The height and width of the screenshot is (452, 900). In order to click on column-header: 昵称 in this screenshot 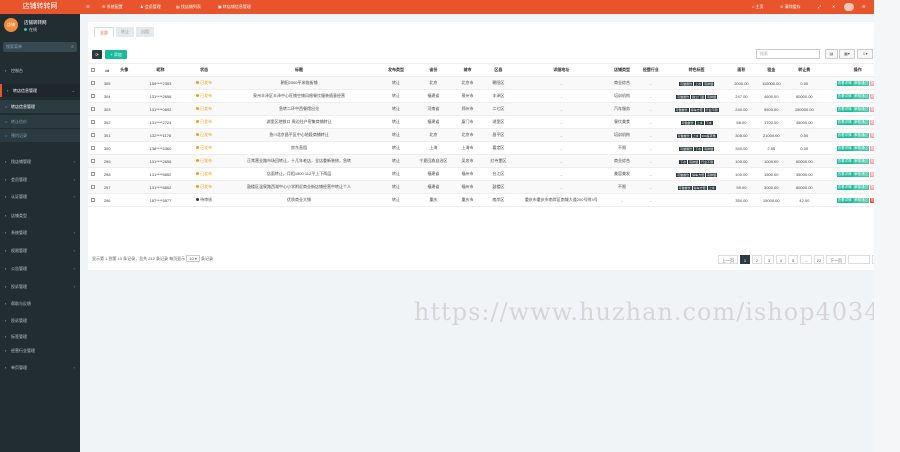, I will do `click(160, 70)`.